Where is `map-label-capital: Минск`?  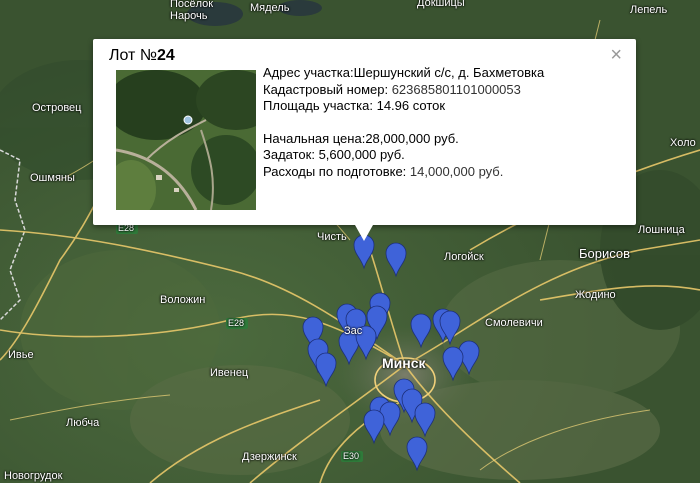
map-label-capital: Минск is located at coordinates (404, 363).